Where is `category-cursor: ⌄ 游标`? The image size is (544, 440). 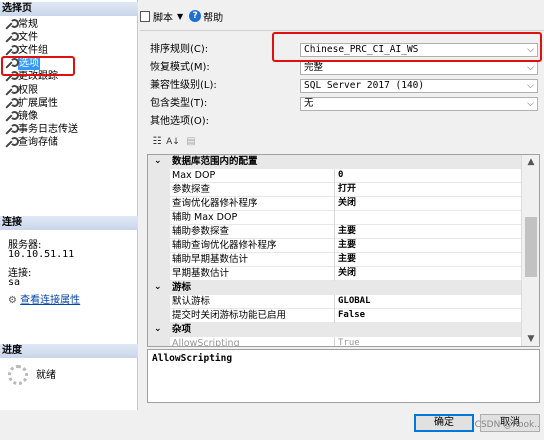
category-cursor: ⌄ 游标 is located at coordinates (334, 288).